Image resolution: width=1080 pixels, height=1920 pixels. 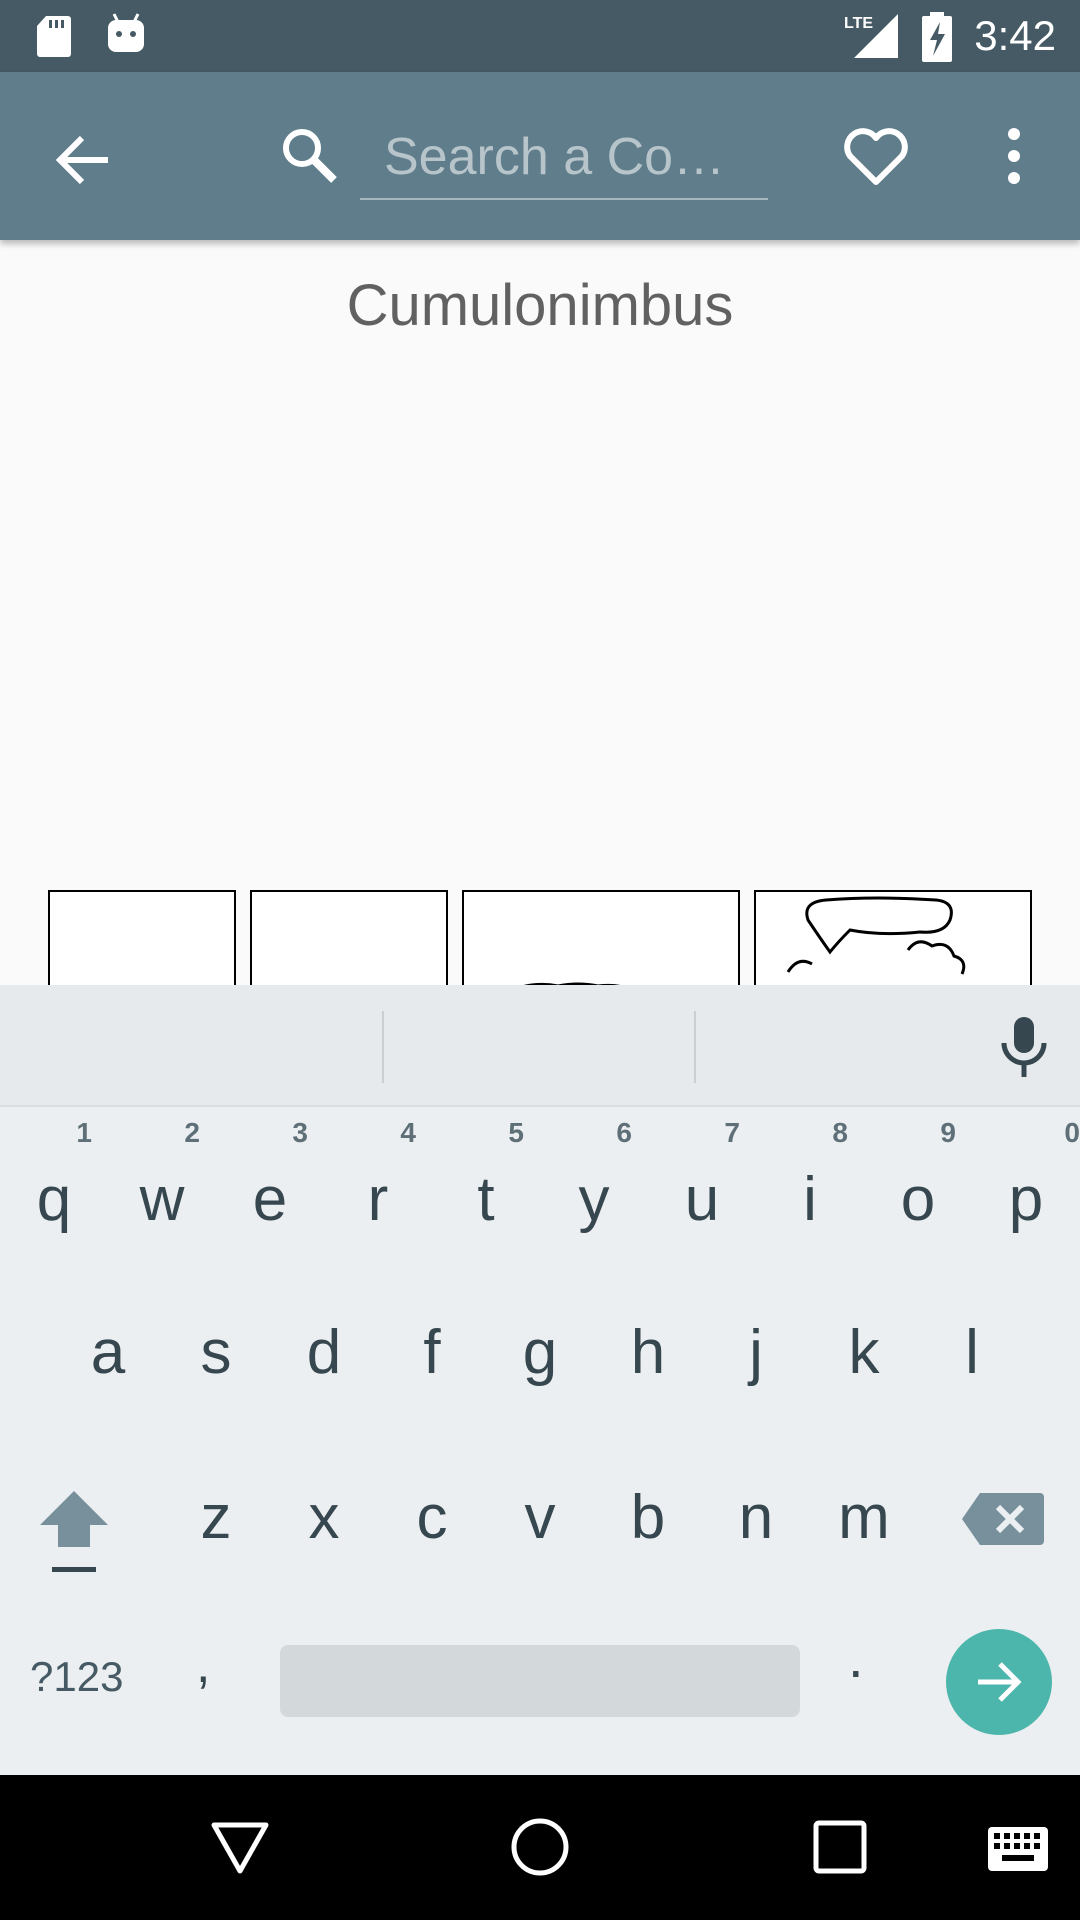 I want to click on key-a: a, so click(x=108, y=1353).